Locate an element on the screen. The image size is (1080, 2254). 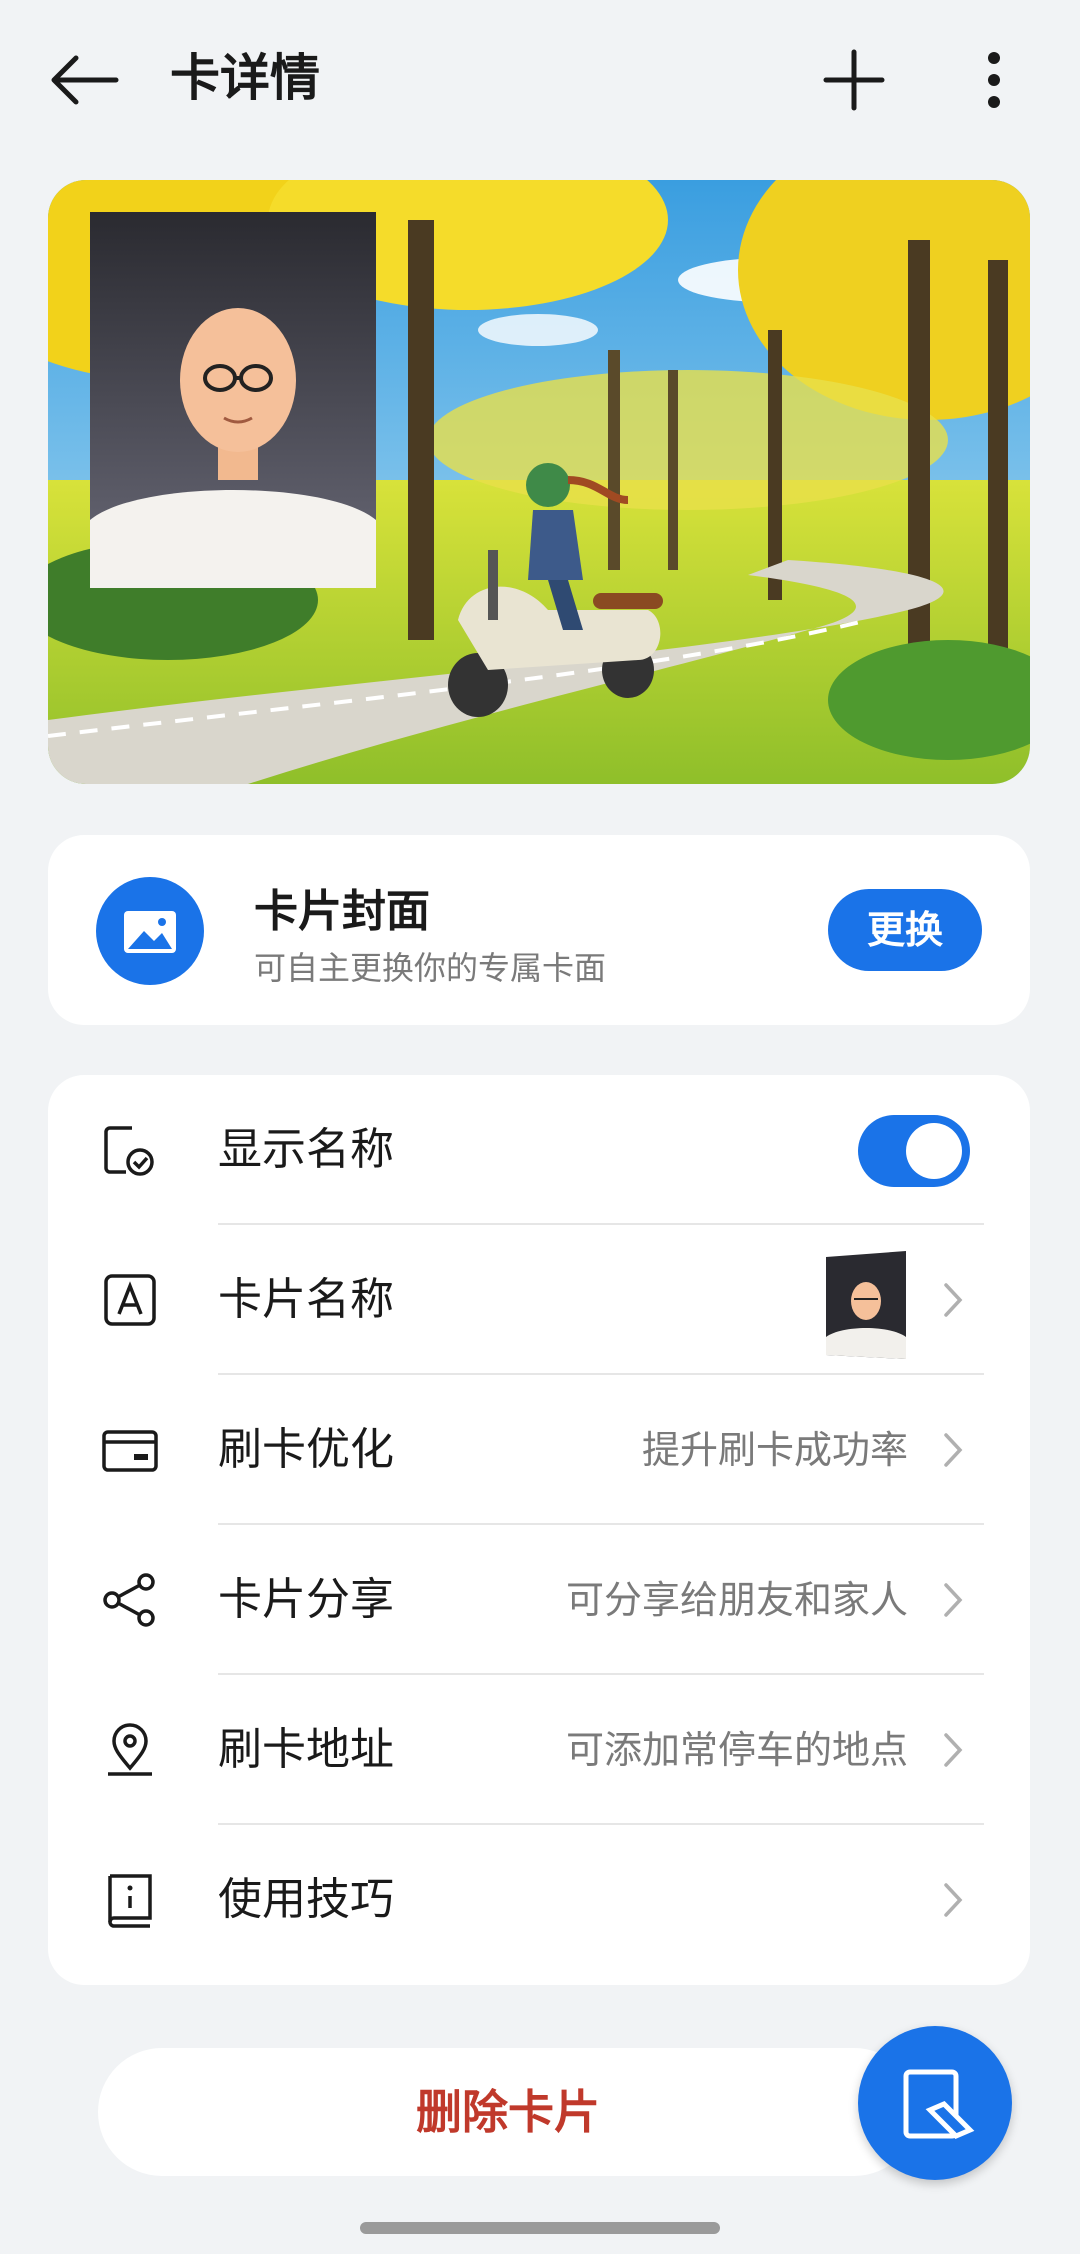
optimize-label: 刷卡优化 is located at coordinates (306, 1449).